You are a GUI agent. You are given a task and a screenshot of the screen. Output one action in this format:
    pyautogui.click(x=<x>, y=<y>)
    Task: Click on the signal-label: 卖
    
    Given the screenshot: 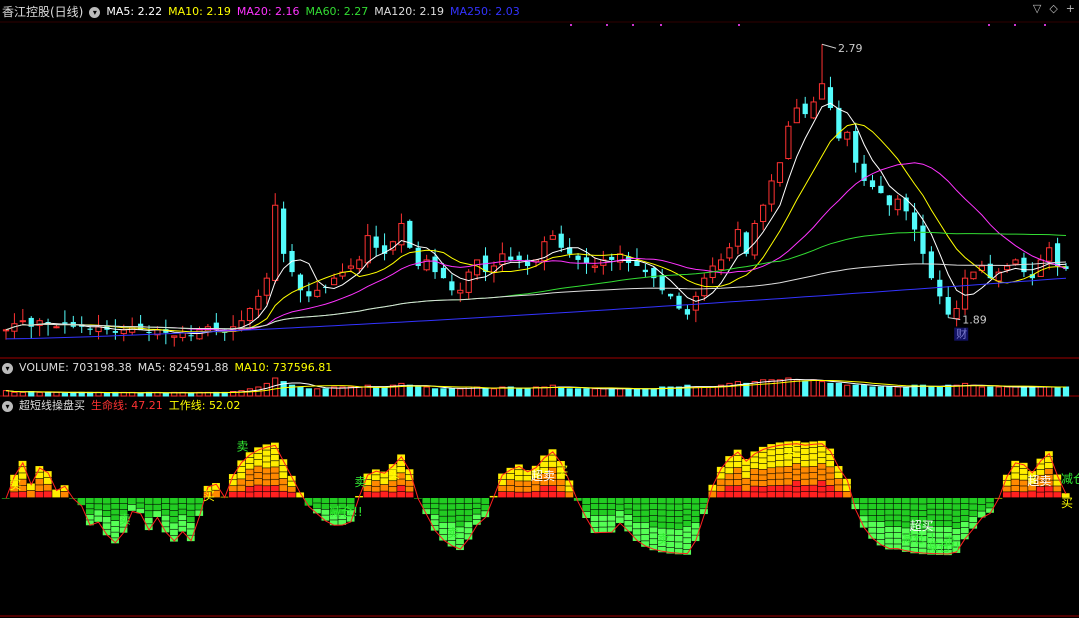 What is the action you would take?
    pyautogui.click(x=663, y=539)
    